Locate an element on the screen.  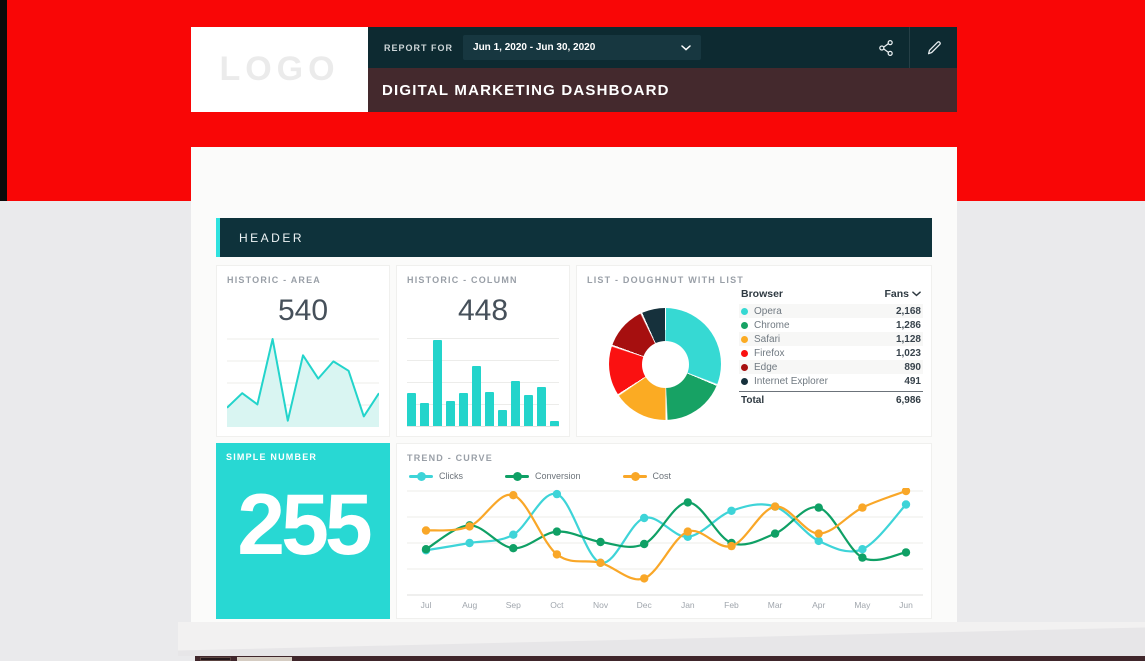
card-title: LIST - DOUGHNUT WITH LIST is located at coordinates (665, 280).